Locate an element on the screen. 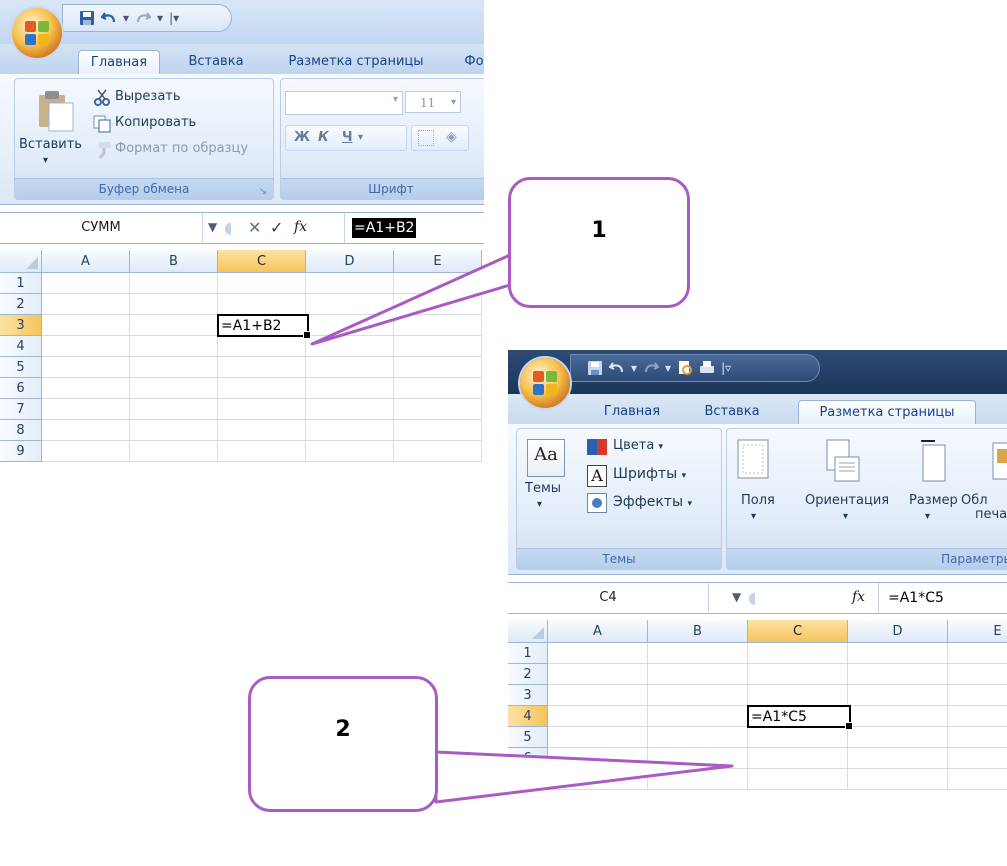 This screenshot has height=866, width=1007. row-header-7: 7 is located at coordinates (528, 779).